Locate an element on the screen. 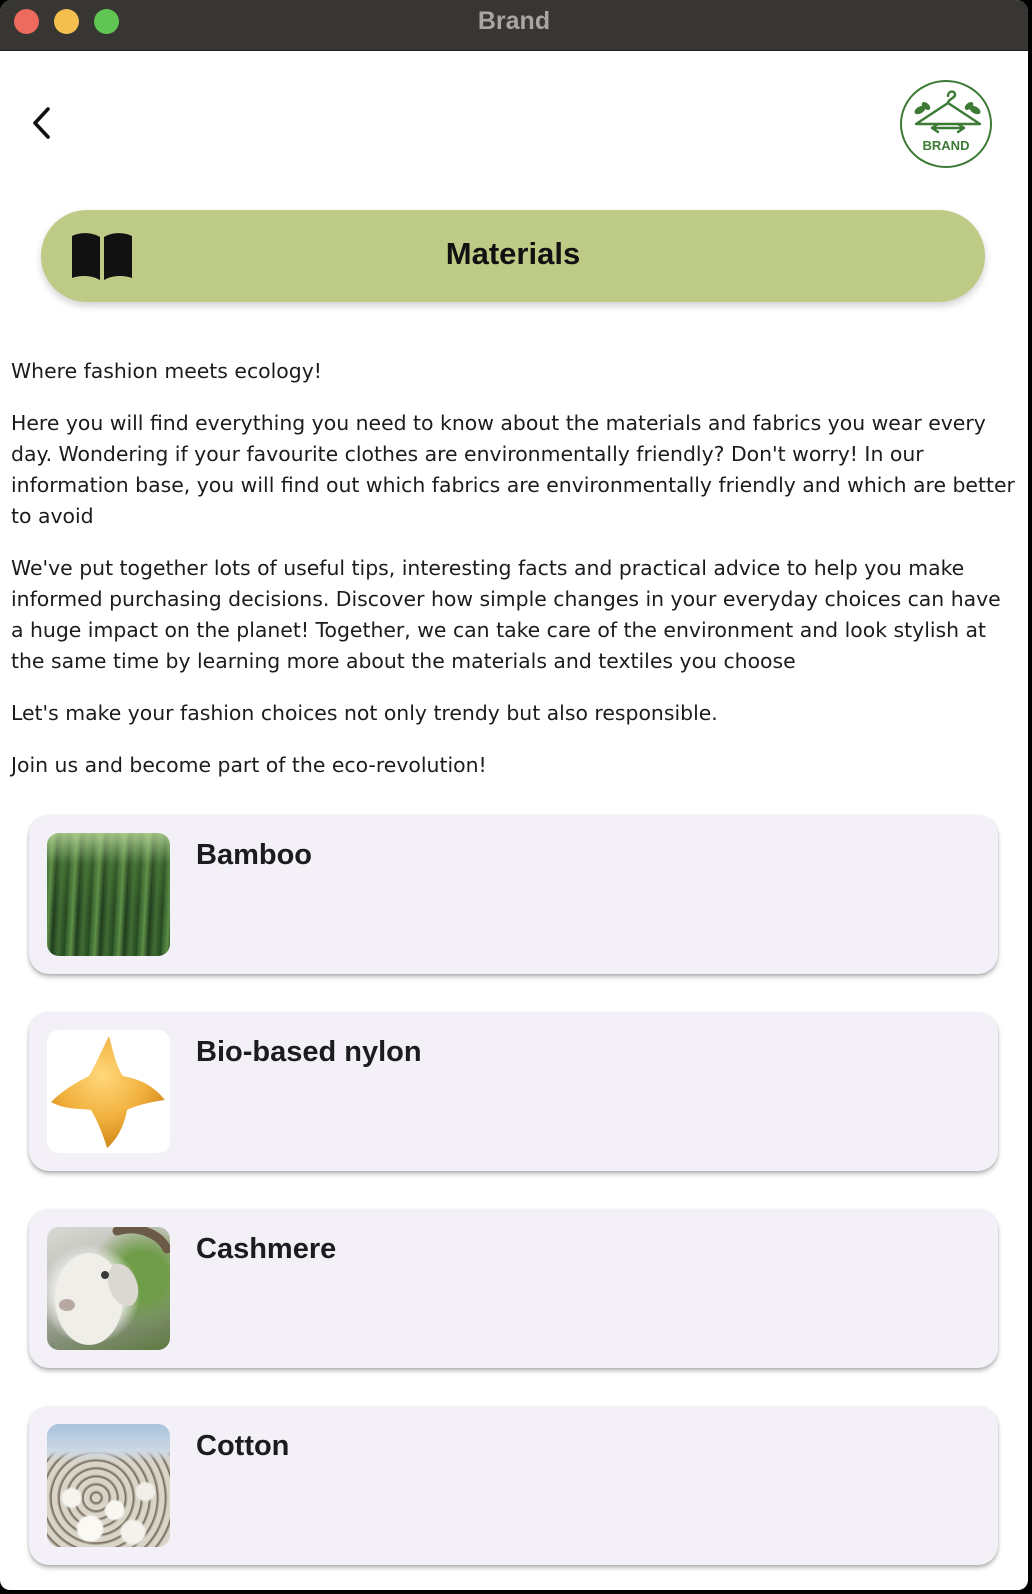 The height and width of the screenshot is (1594, 1032). bamboo-image is located at coordinates (108, 894).